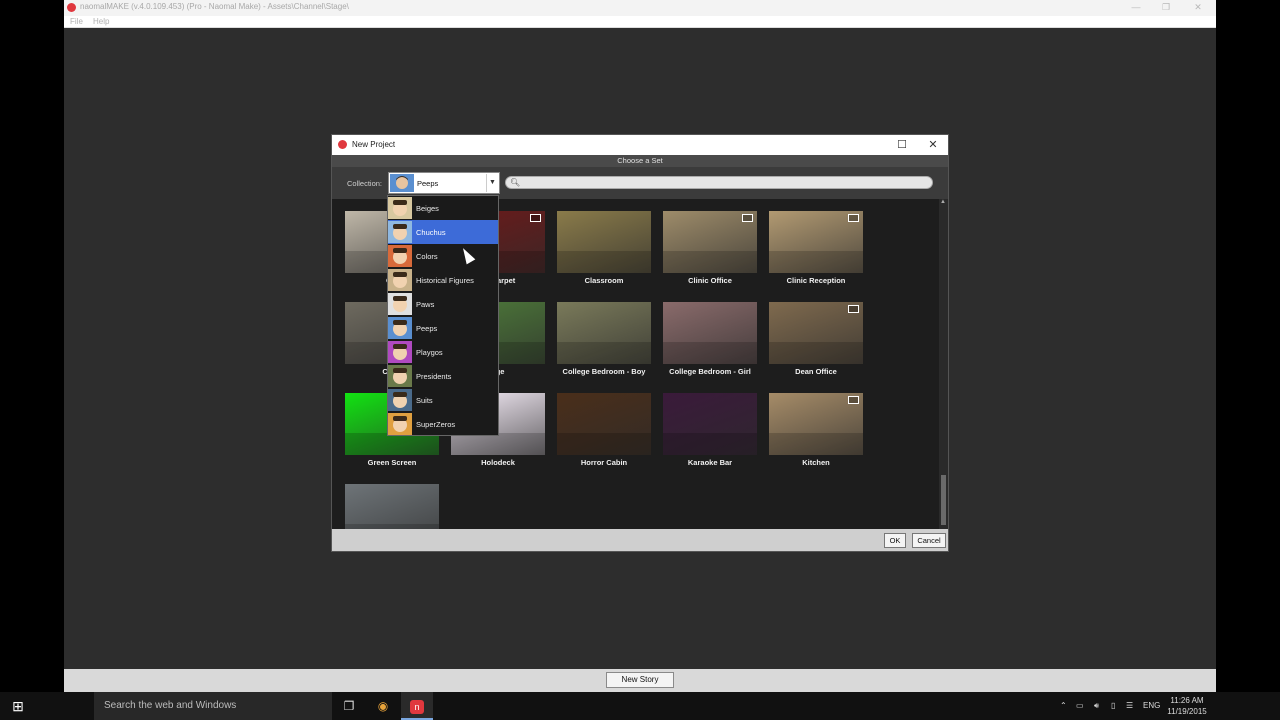 The width and height of the screenshot is (1280, 720). What do you see at coordinates (1080, 705) in the screenshot?
I see `network-icon: ▭` at bounding box center [1080, 705].